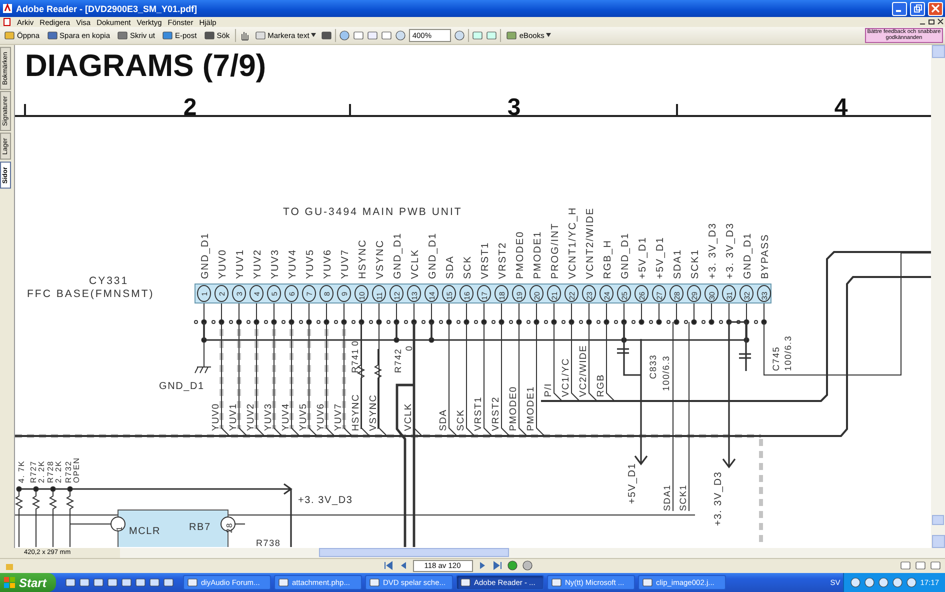 This screenshot has height=592, width=945. I want to click on net-label: YUV3, so click(268, 416).